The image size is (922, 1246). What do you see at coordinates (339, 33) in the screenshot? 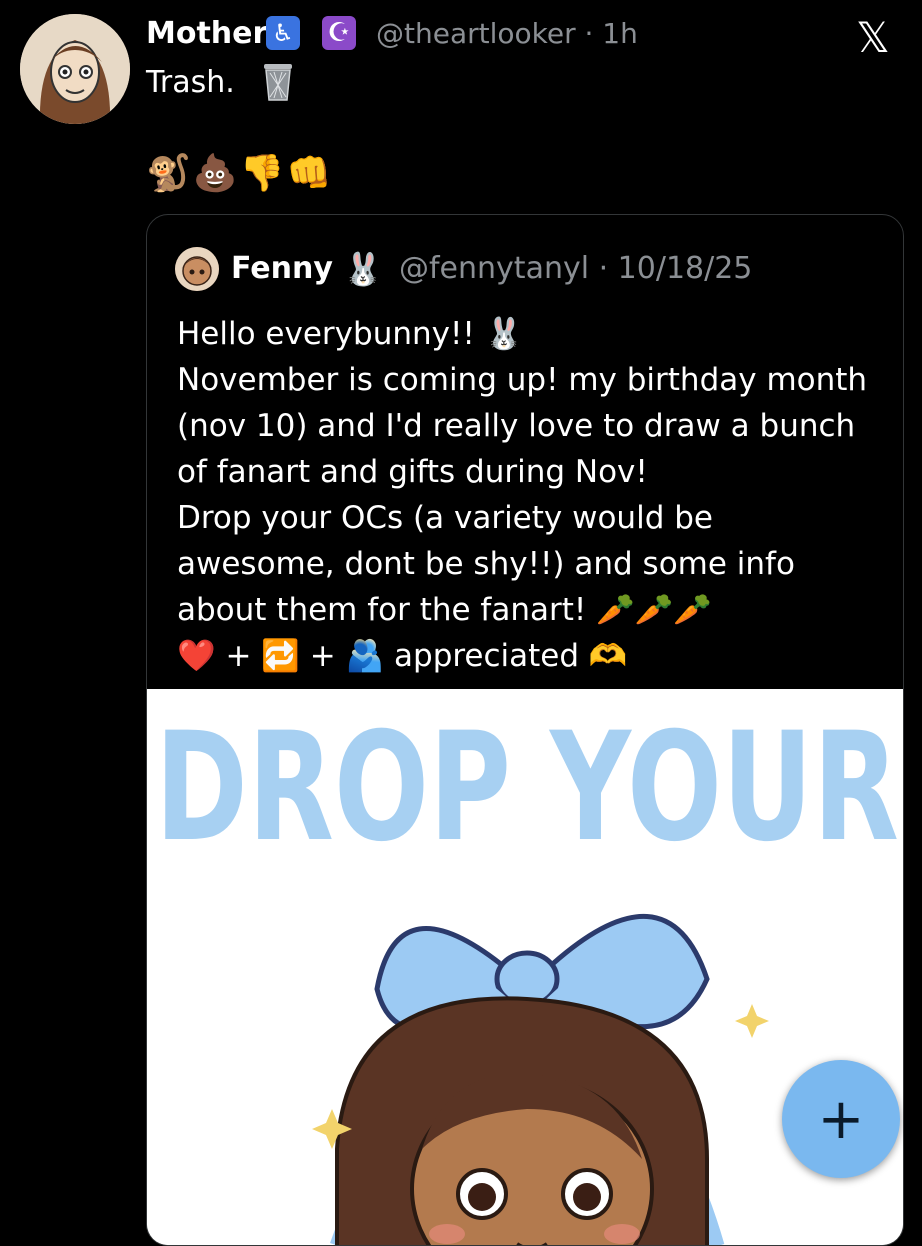
I see `crescent-icon: ☪` at bounding box center [339, 33].